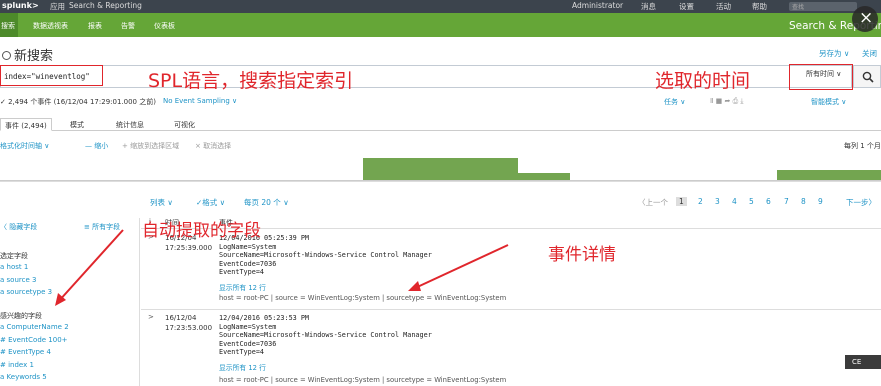  Describe the element at coordinates (863, 362) in the screenshot. I see `corner-badge: CE` at that location.